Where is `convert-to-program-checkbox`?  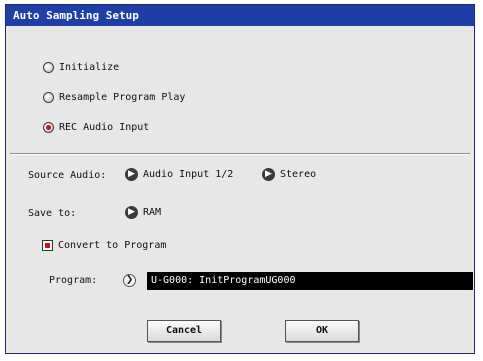 convert-to-program-checkbox is located at coordinates (47, 245).